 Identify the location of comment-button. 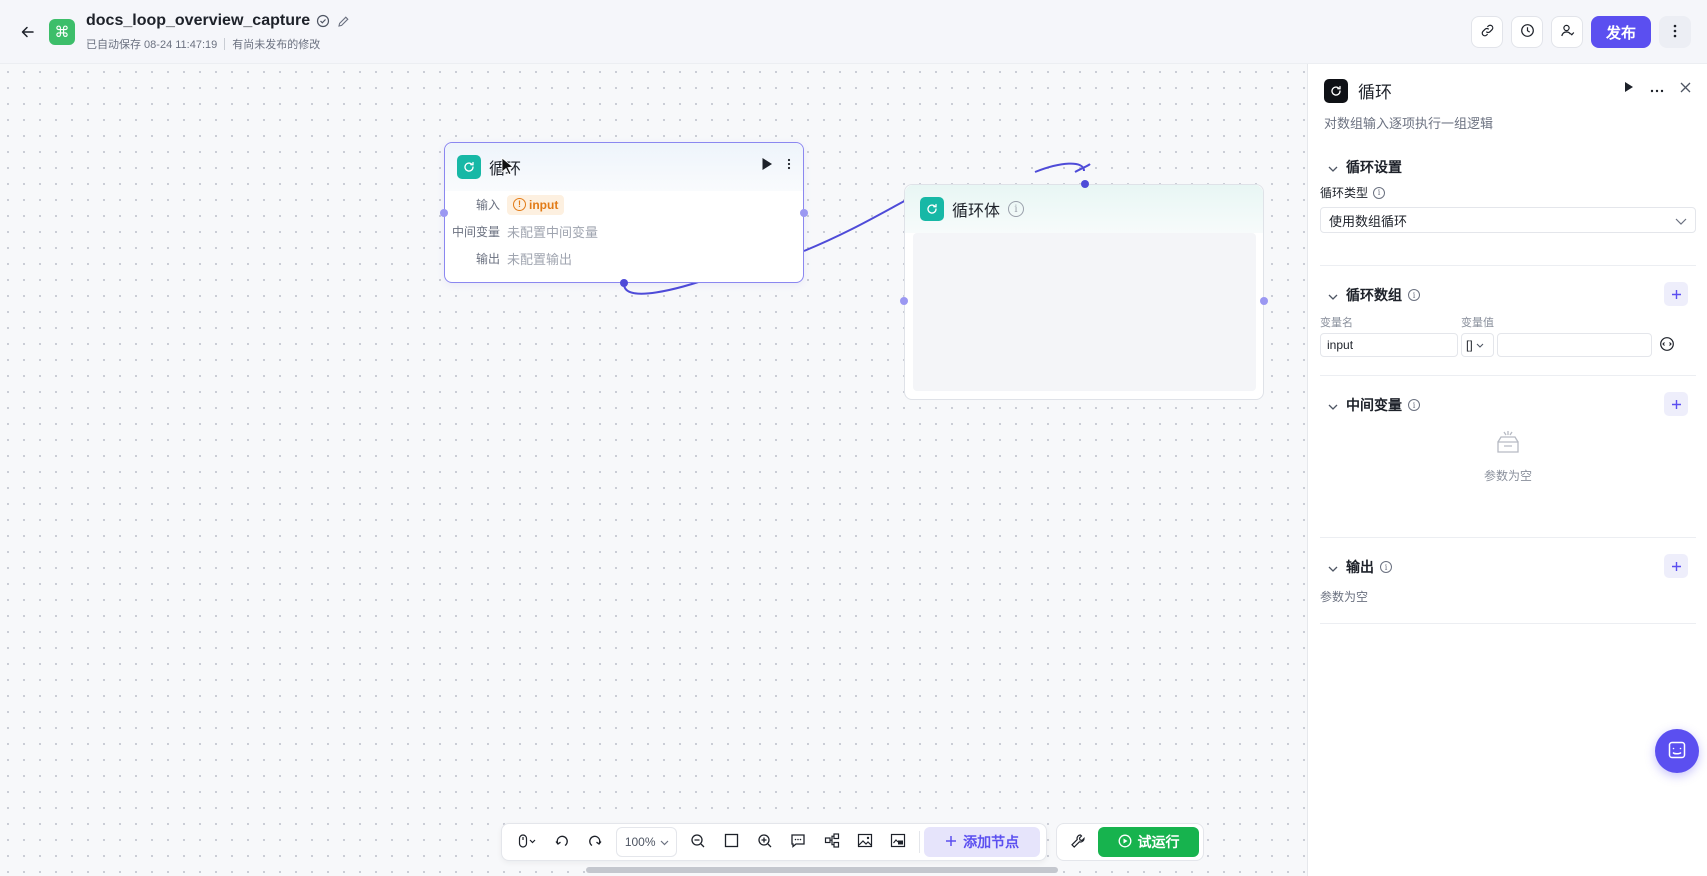
(797, 842).